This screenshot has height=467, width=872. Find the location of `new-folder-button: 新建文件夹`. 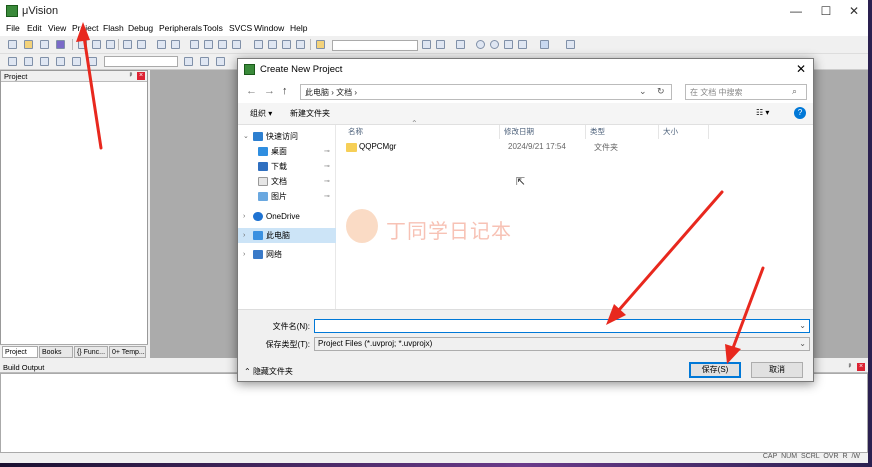

new-folder-button: 新建文件夹 is located at coordinates (310, 113).